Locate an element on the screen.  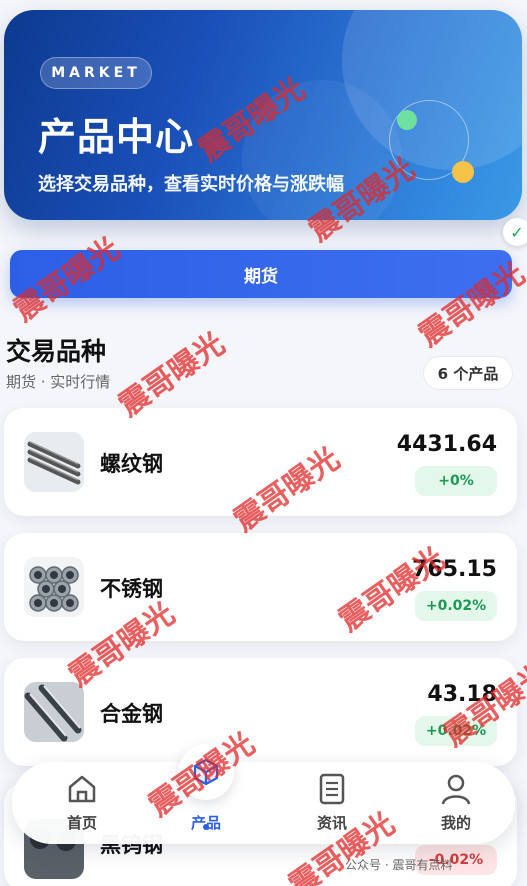
market-badge: MARKET is located at coordinates (96, 73).